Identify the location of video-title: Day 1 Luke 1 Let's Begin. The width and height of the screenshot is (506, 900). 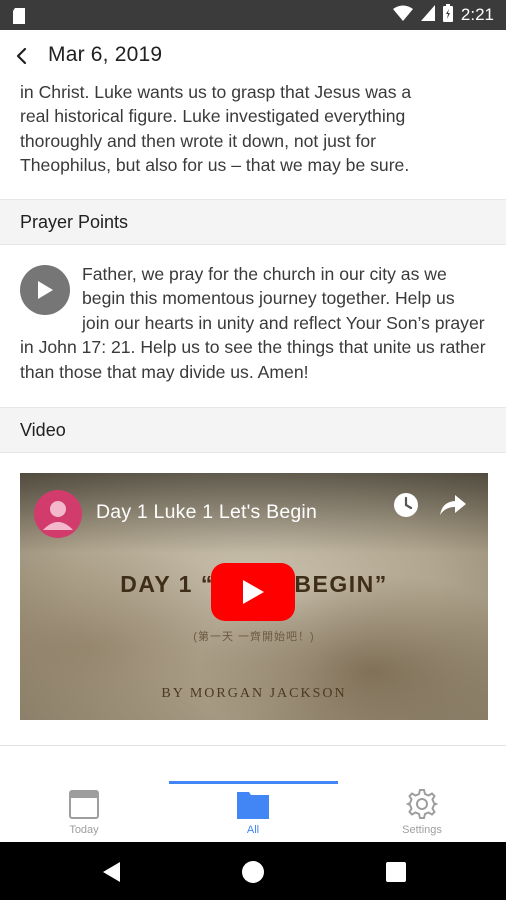
(206, 512).